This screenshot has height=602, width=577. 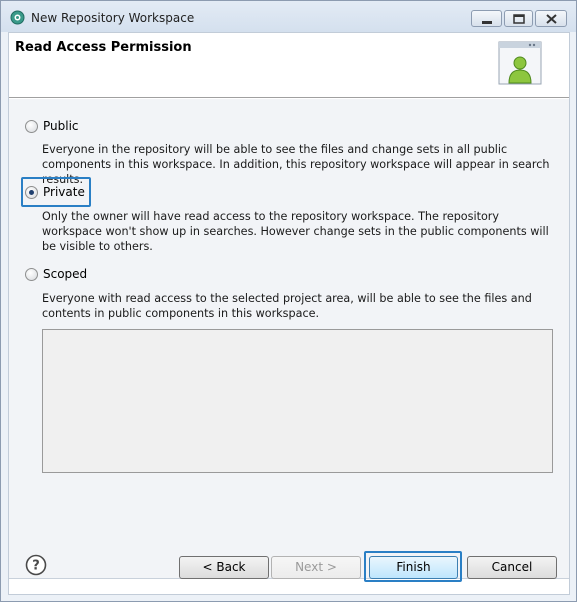 I want to click on radio-private: Private, so click(x=55, y=192).